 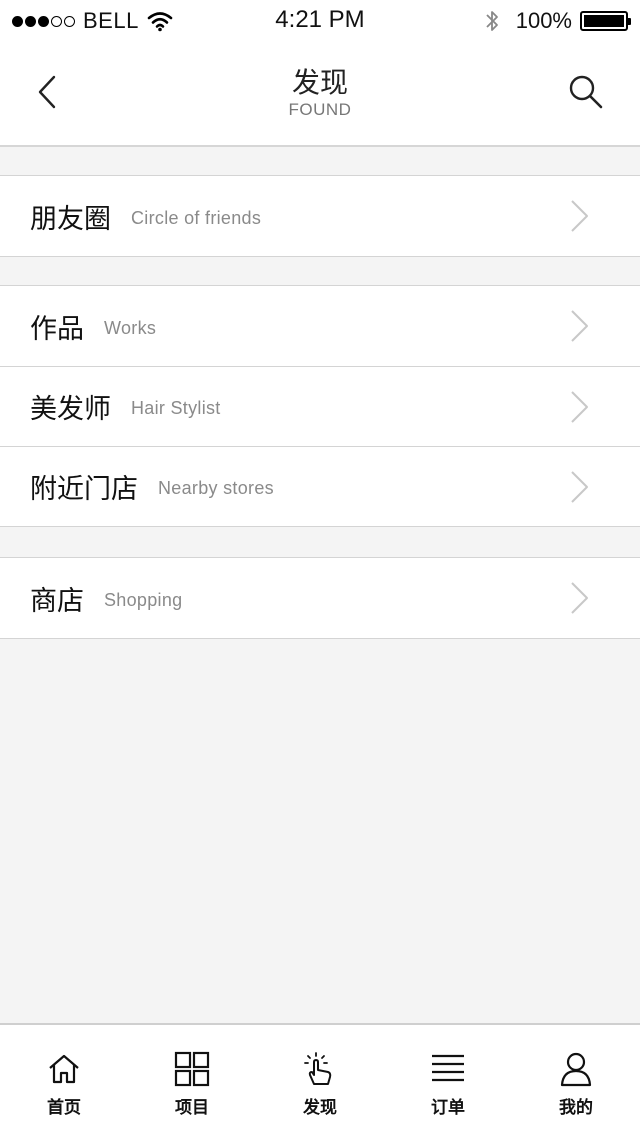 I want to click on tab-mine: 我的, so click(x=576, y=1080).